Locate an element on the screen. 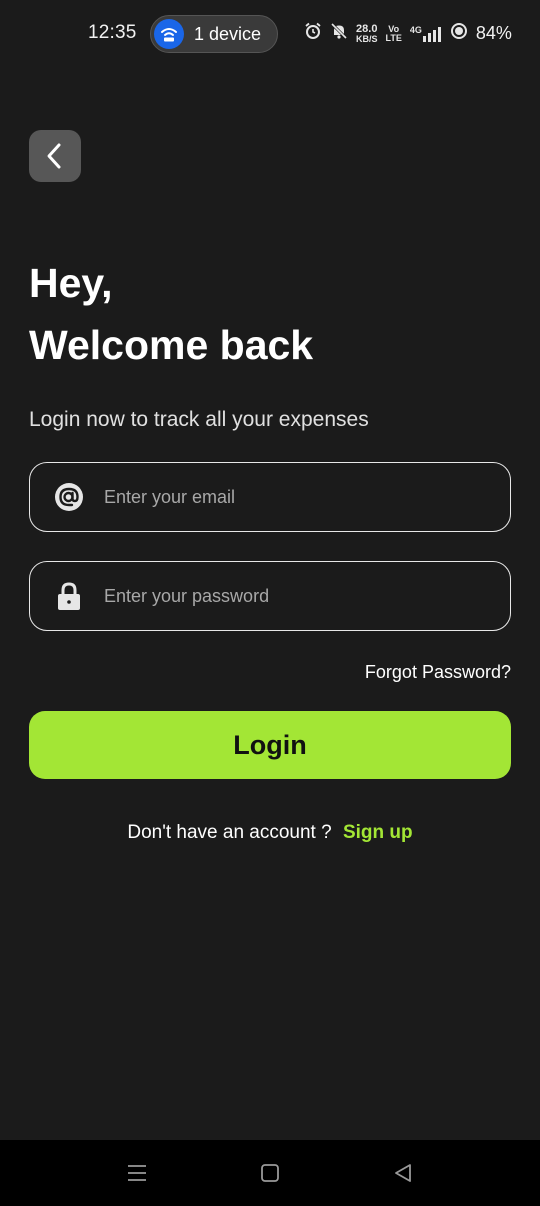  mute-icon is located at coordinates (339, 33).